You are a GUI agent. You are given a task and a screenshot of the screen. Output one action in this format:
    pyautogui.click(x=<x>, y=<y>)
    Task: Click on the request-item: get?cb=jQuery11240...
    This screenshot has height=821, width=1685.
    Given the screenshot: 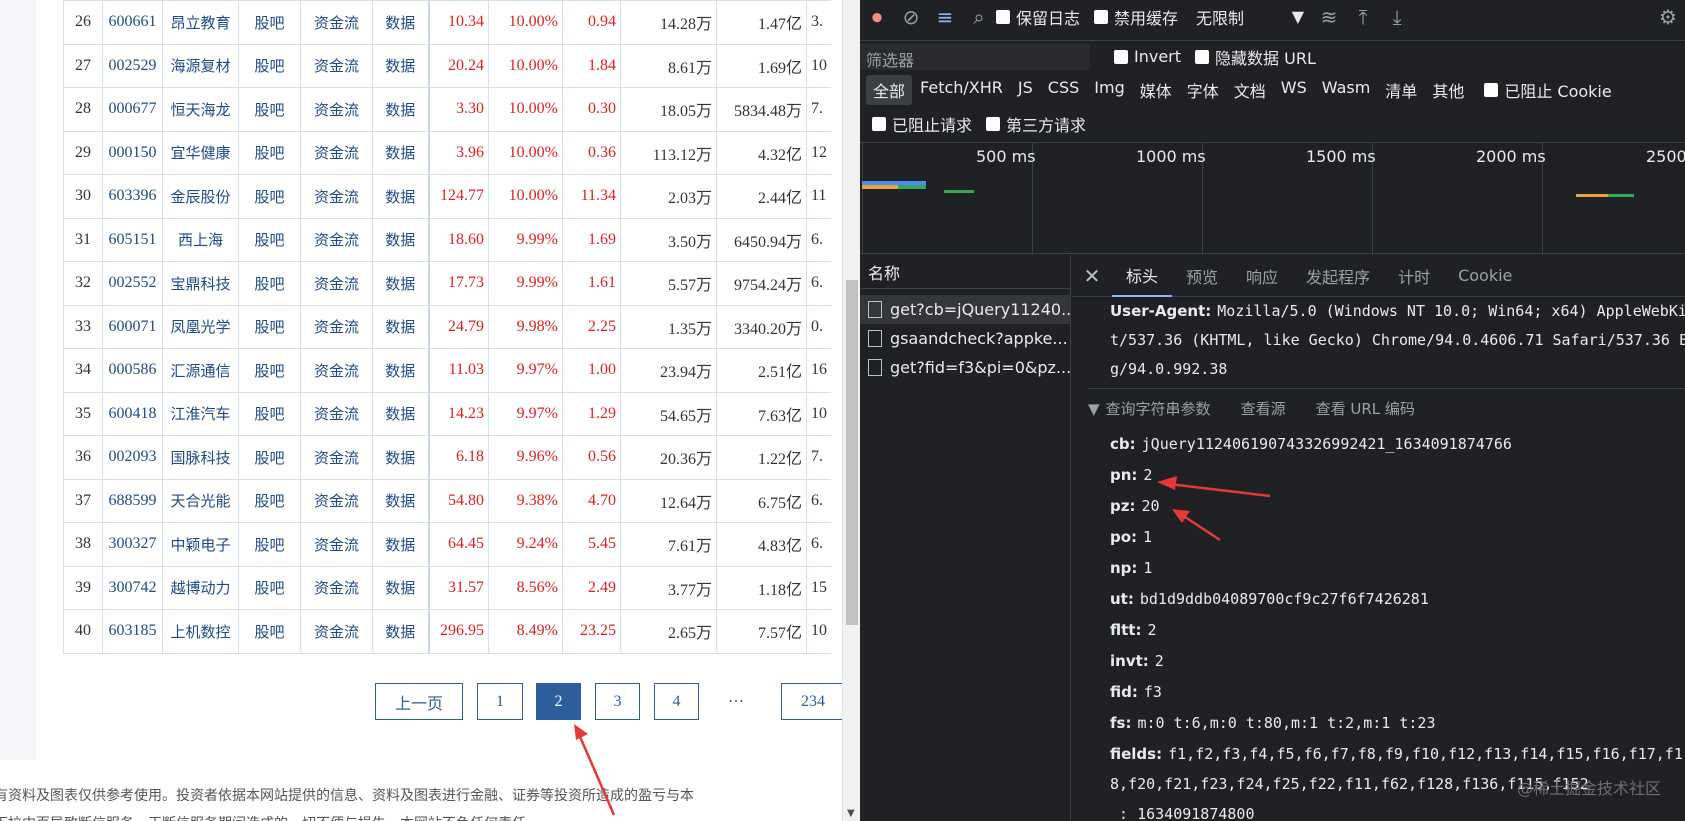 What is the action you would take?
    pyautogui.click(x=965, y=309)
    